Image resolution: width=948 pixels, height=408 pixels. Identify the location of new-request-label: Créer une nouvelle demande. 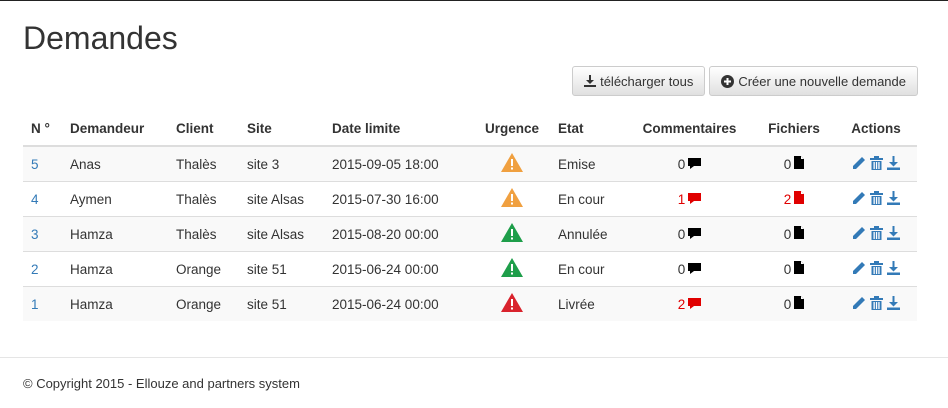
(822, 81).